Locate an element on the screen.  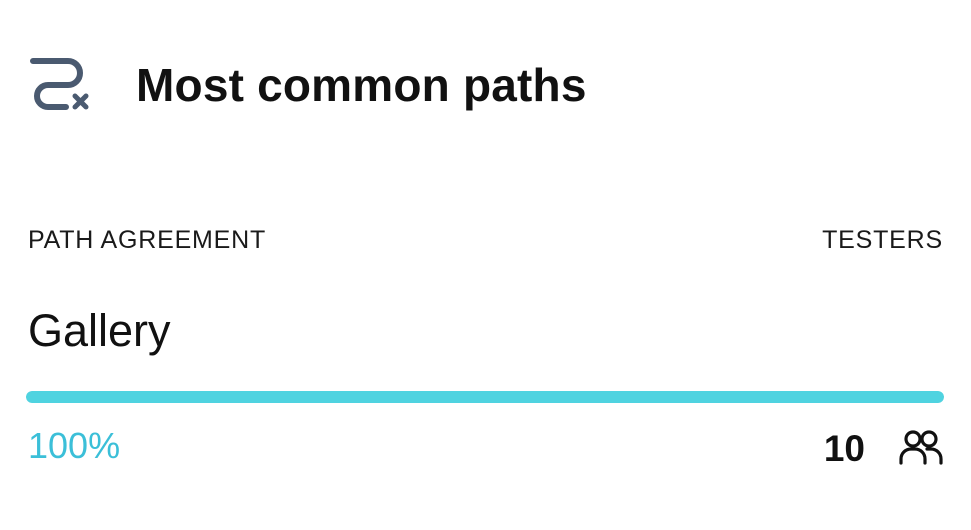
people-icon is located at coordinates (921, 447).